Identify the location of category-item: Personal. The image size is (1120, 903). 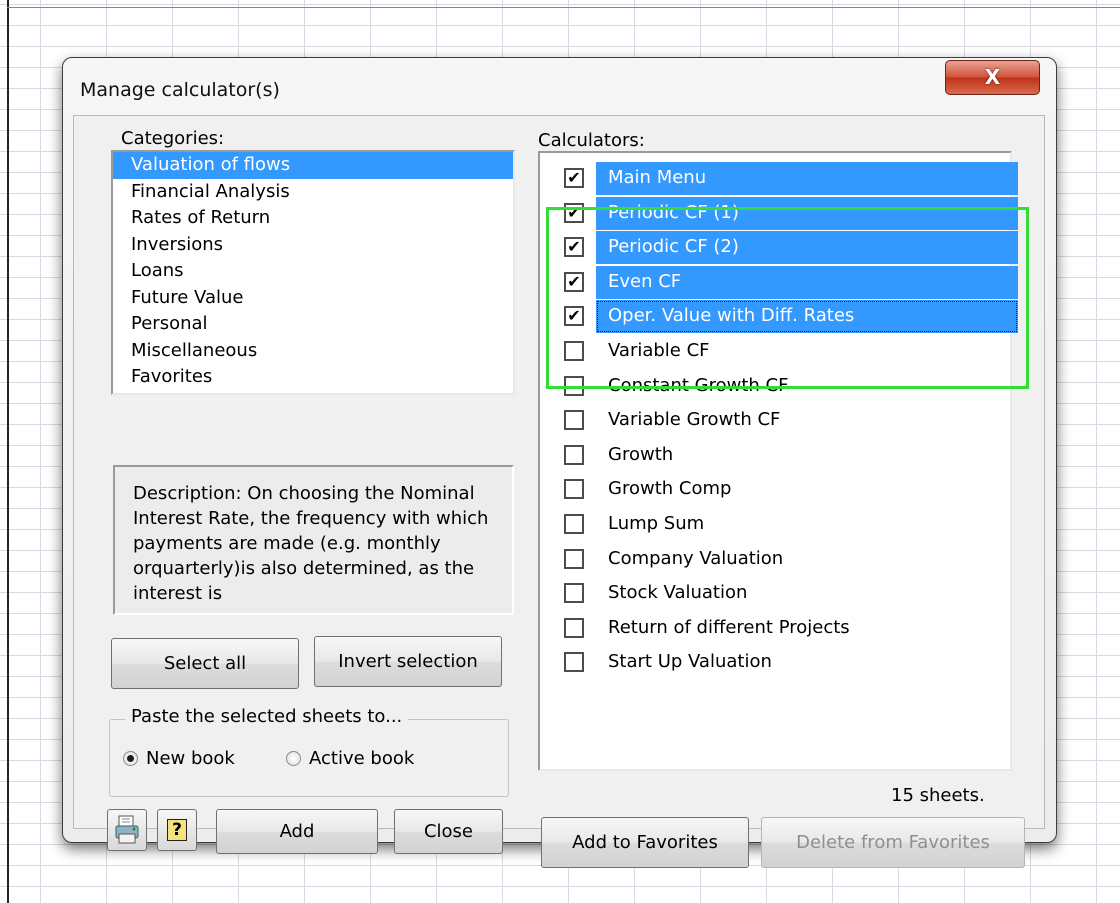
(313, 324).